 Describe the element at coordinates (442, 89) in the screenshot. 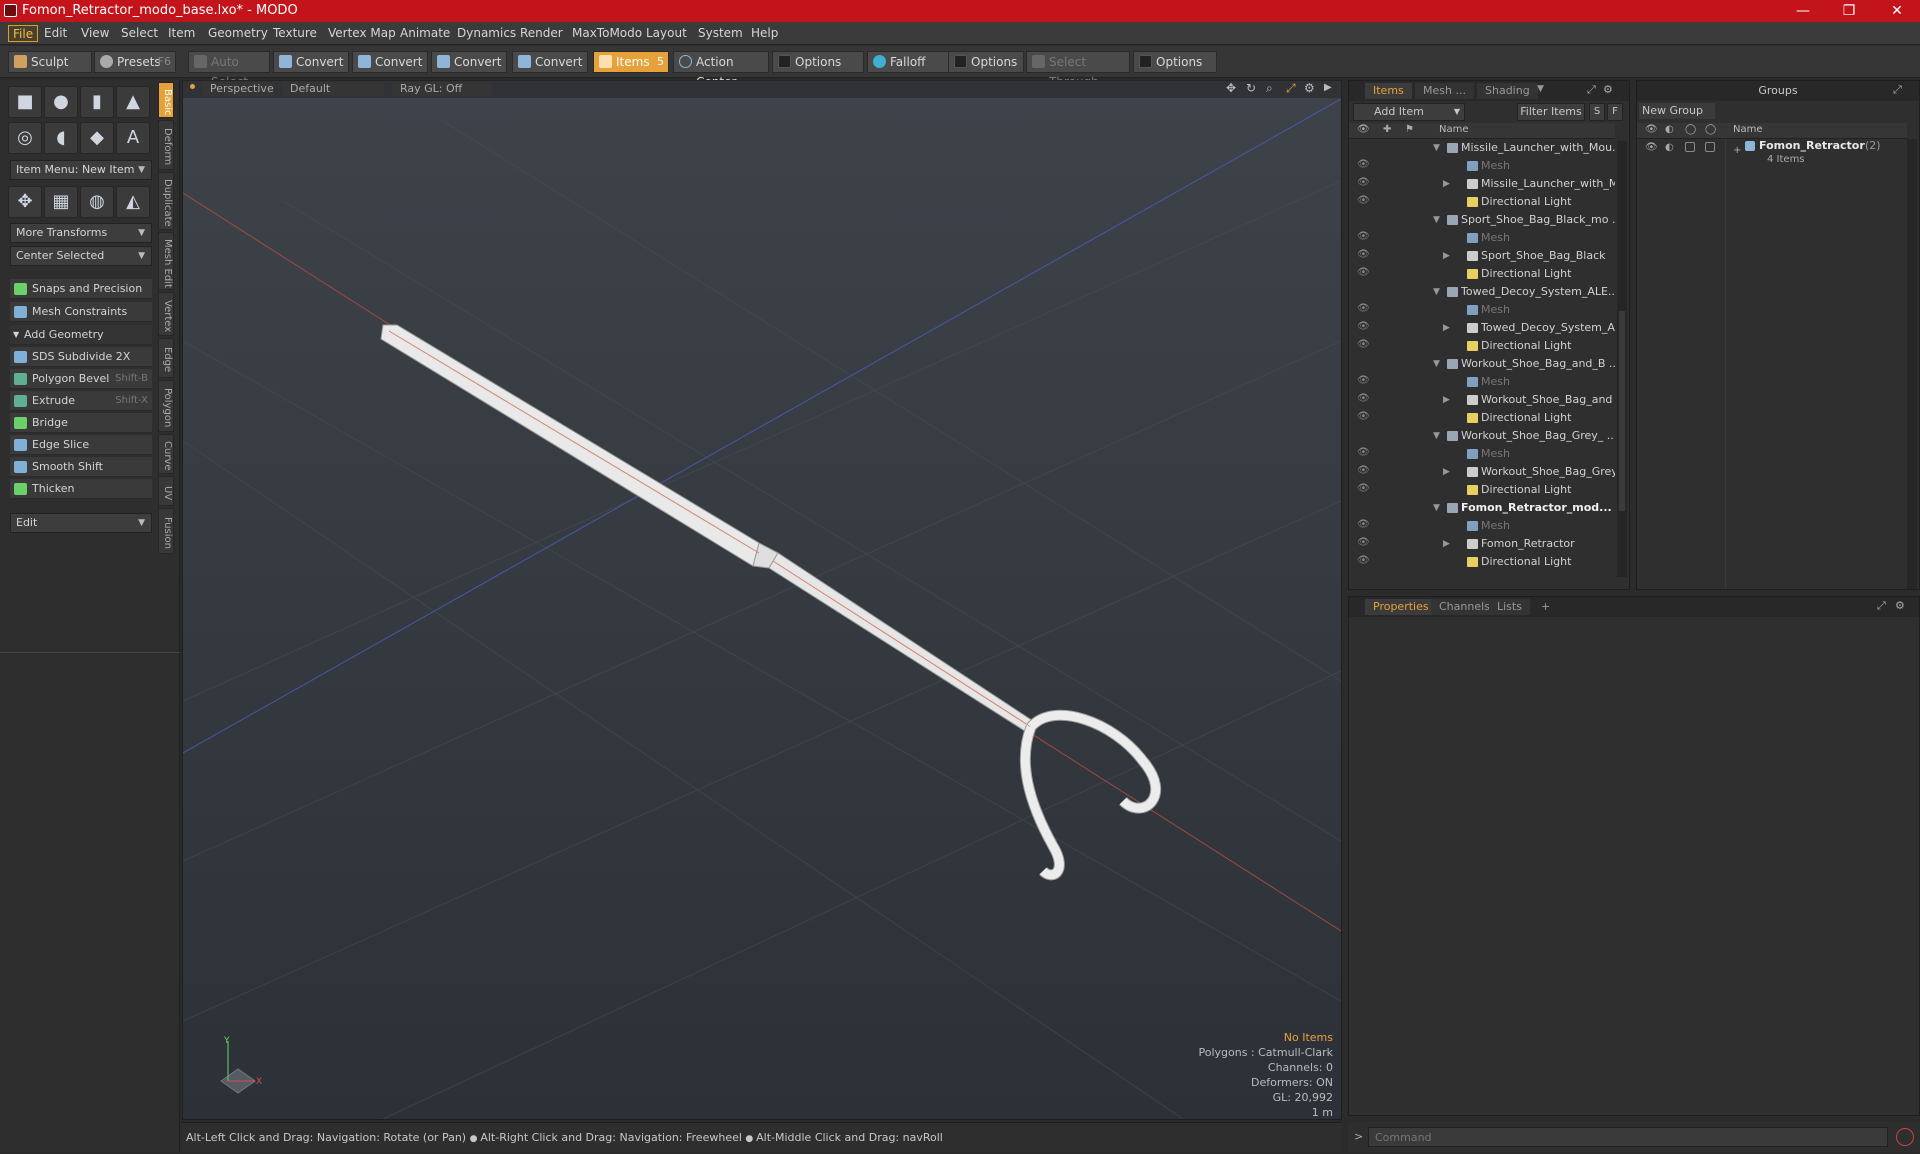

I see `ray-gl-button: Ray GL: Off` at that location.